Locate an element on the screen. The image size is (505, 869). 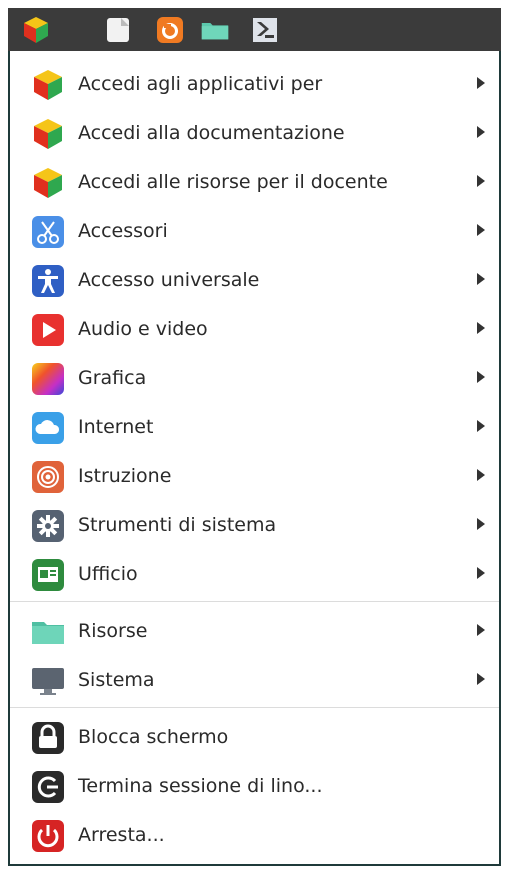
menu-item-label: Risorse is located at coordinates (113, 631).